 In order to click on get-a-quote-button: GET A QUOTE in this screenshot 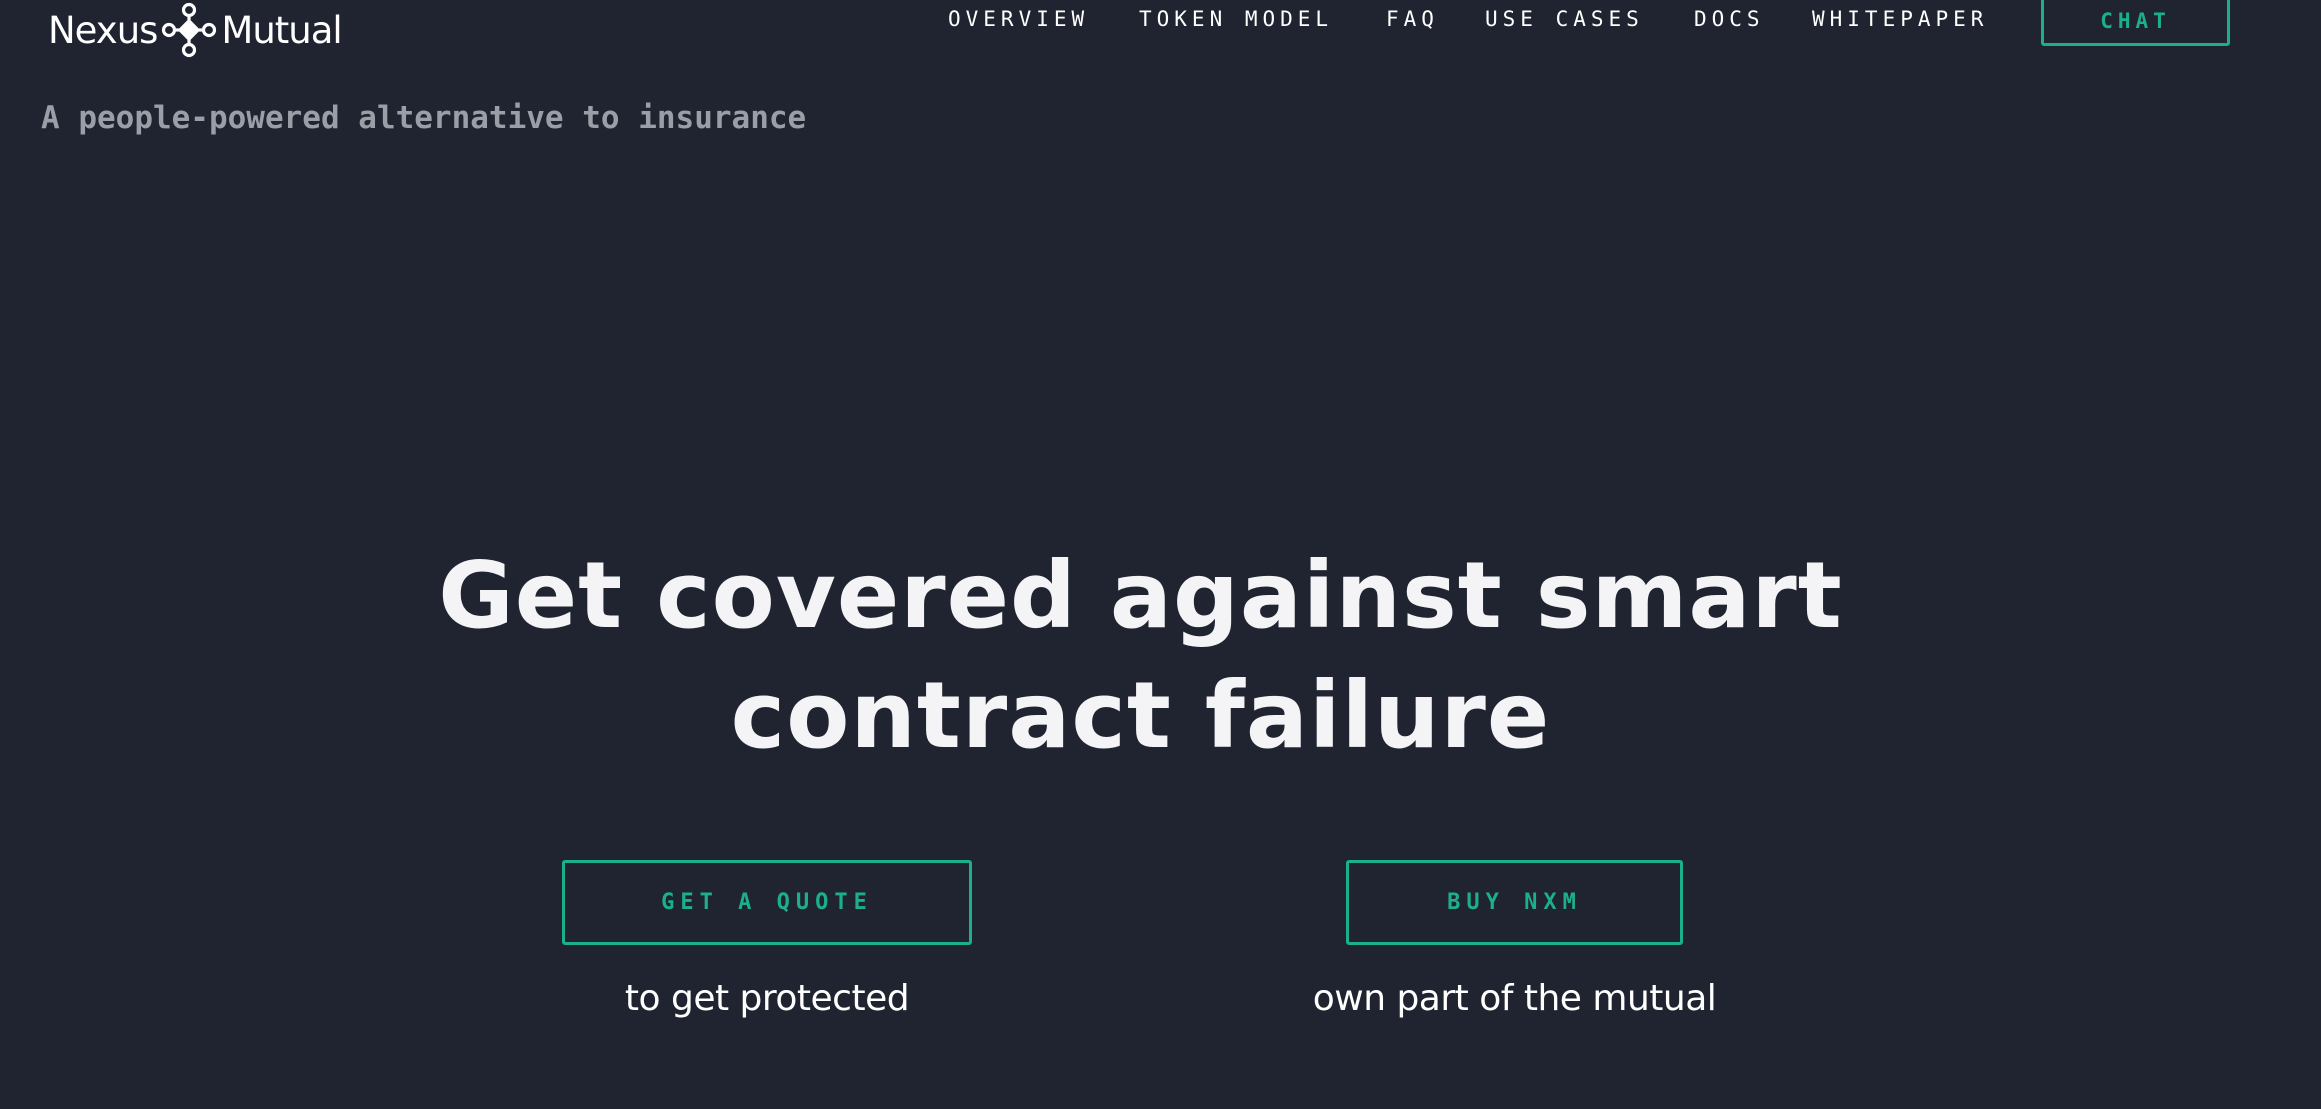, I will do `click(767, 902)`.